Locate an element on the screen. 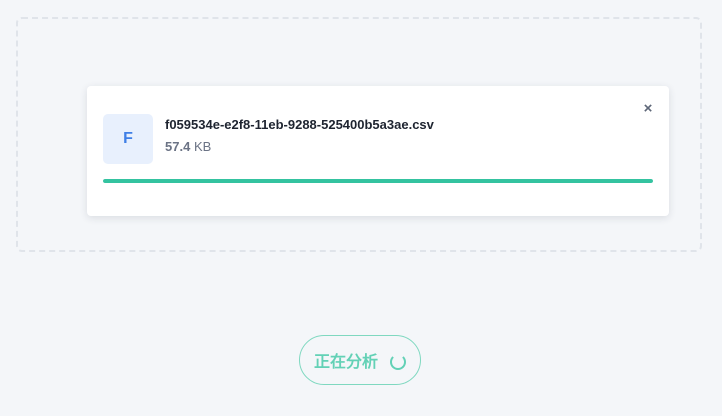 Image resolution: width=722 pixels, height=416 pixels. file-size-value: 57.4 is located at coordinates (178, 146).